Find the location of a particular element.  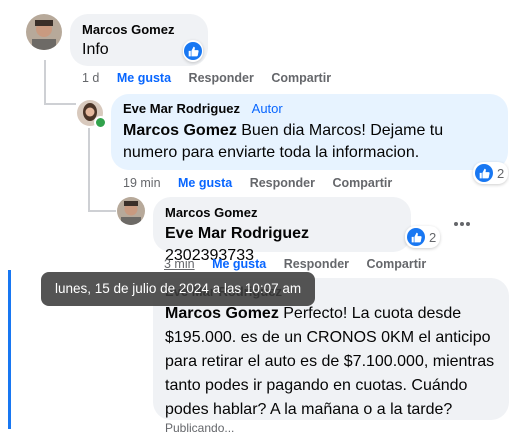

reaction-count is located at coordinates (193, 51).